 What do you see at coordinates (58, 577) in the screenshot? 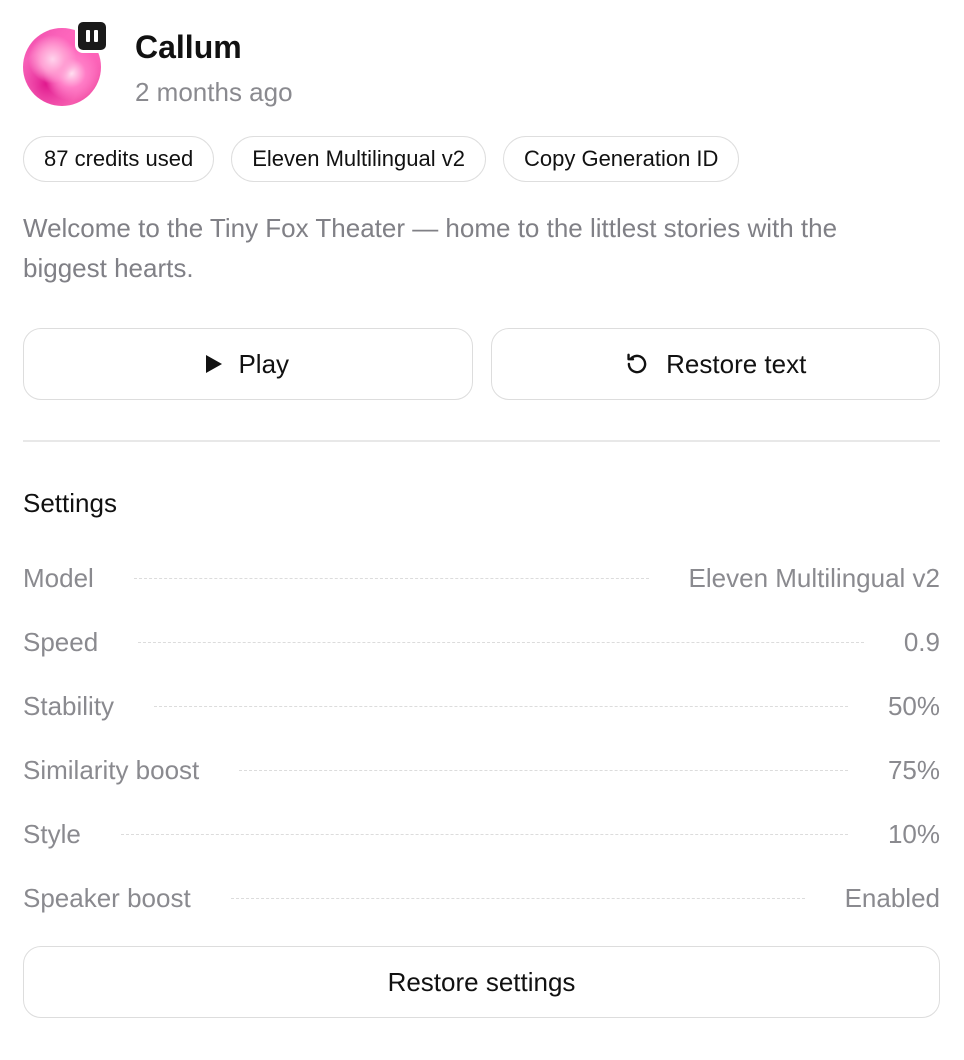
I see `setting-label: Model` at bounding box center [58, 577].